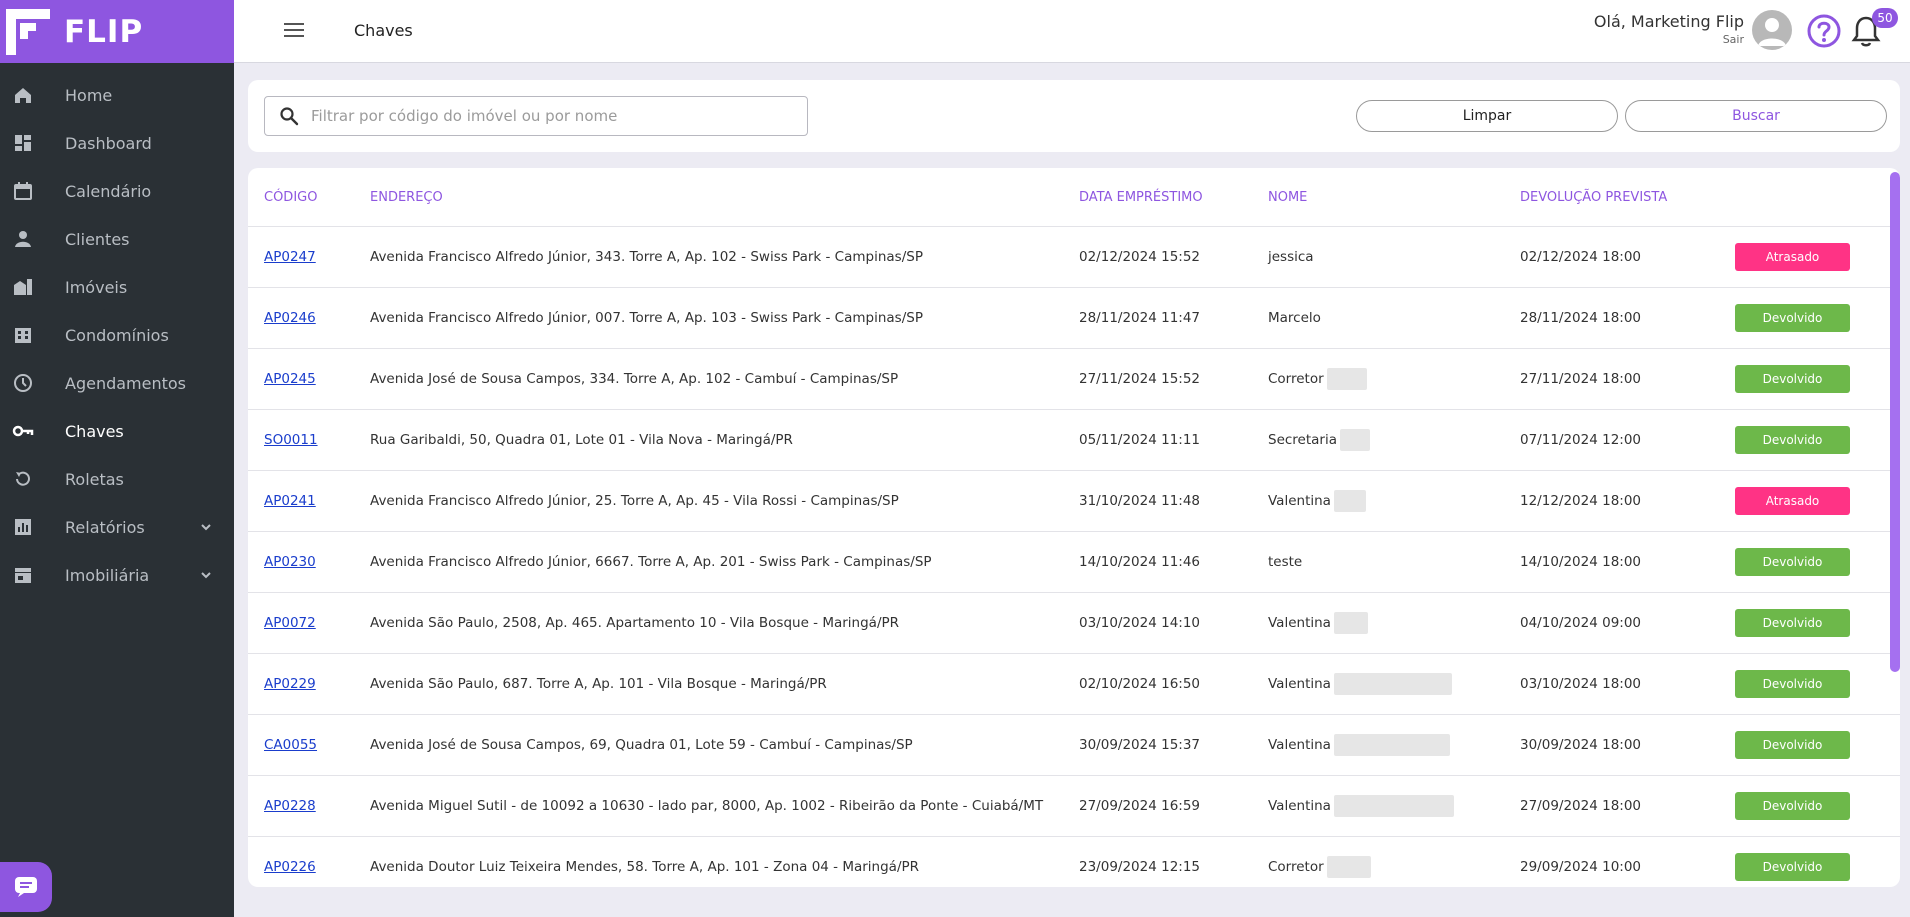 This screenshot has height=917, width=1910. I want to click on return-date-cell: 12/12/2024 18:00, so click(1581, 501).